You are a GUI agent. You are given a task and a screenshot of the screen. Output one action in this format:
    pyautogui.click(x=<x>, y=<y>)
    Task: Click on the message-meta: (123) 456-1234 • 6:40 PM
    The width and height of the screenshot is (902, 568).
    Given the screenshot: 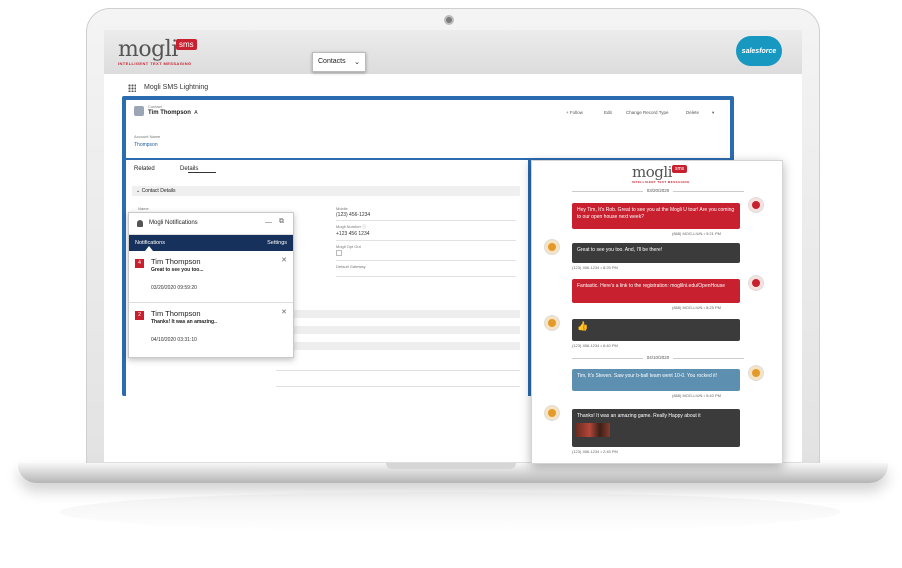 What is the action you would take?
    pyautogui.click(x=595, y=345)
    